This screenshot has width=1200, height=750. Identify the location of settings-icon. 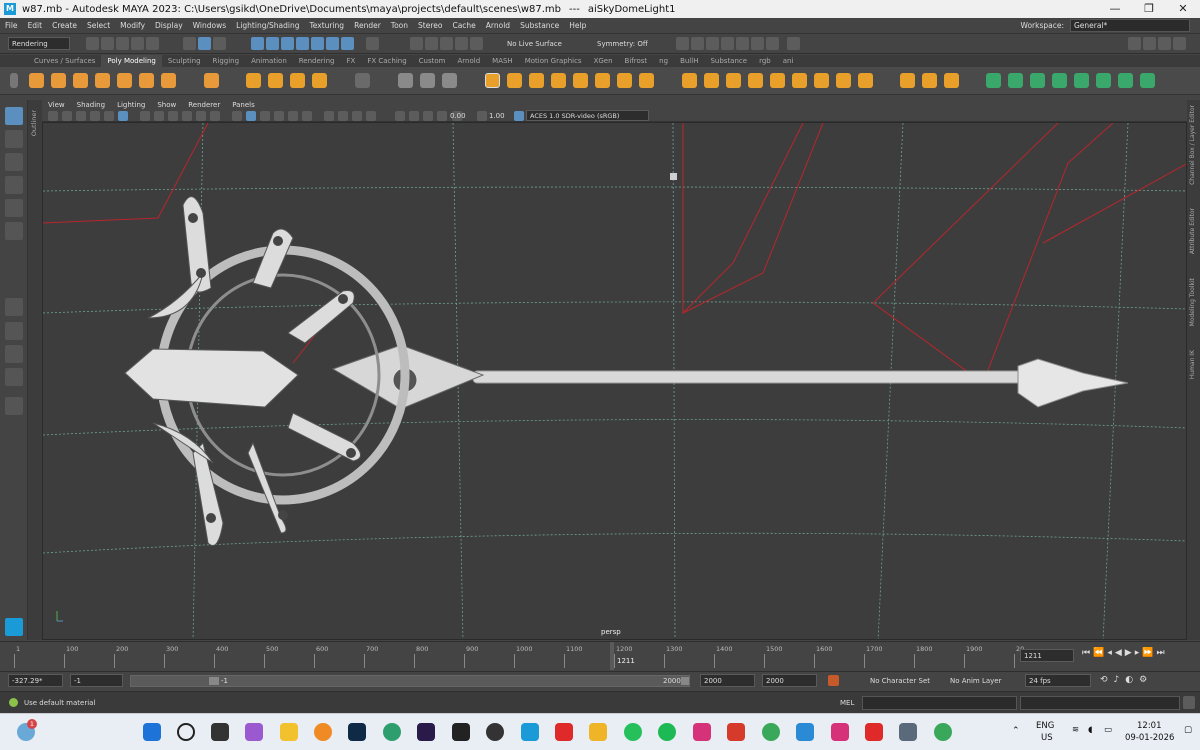
(908, 732).